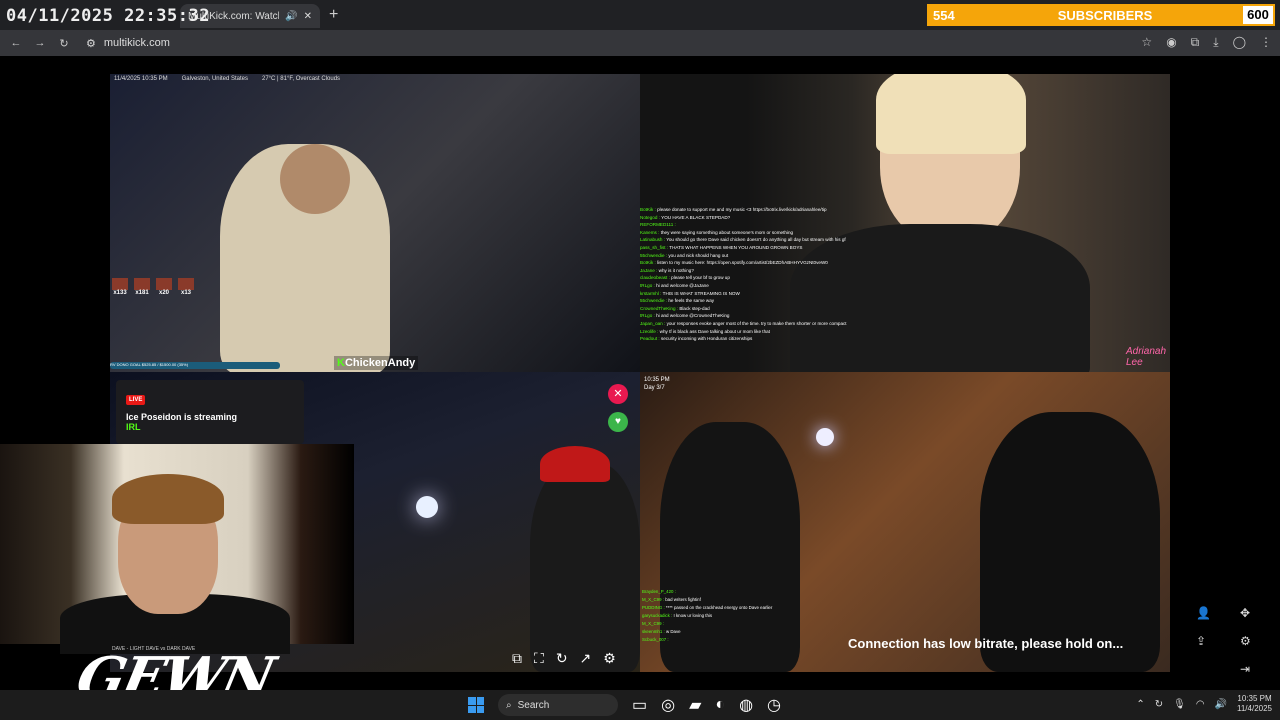 Image resolution: width=1280 pixels, height=720 pixels. Describe the element at coordinates (683, 599) in the screenshot. I see `chat-text: bad writers fightinf` at that location.